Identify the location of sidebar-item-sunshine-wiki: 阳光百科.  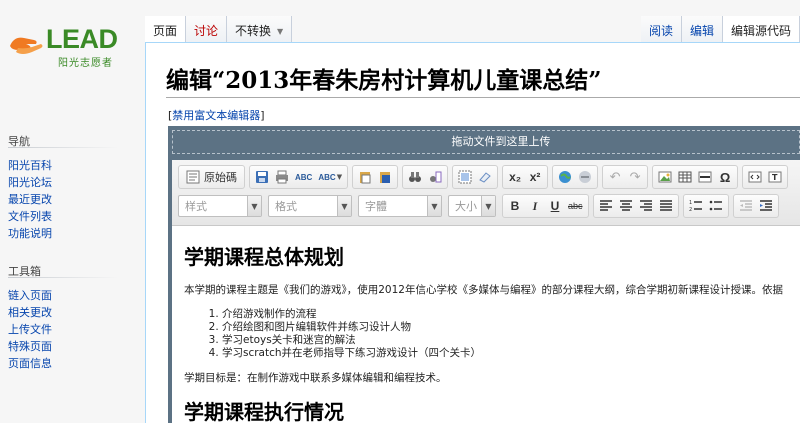
(73, 165).